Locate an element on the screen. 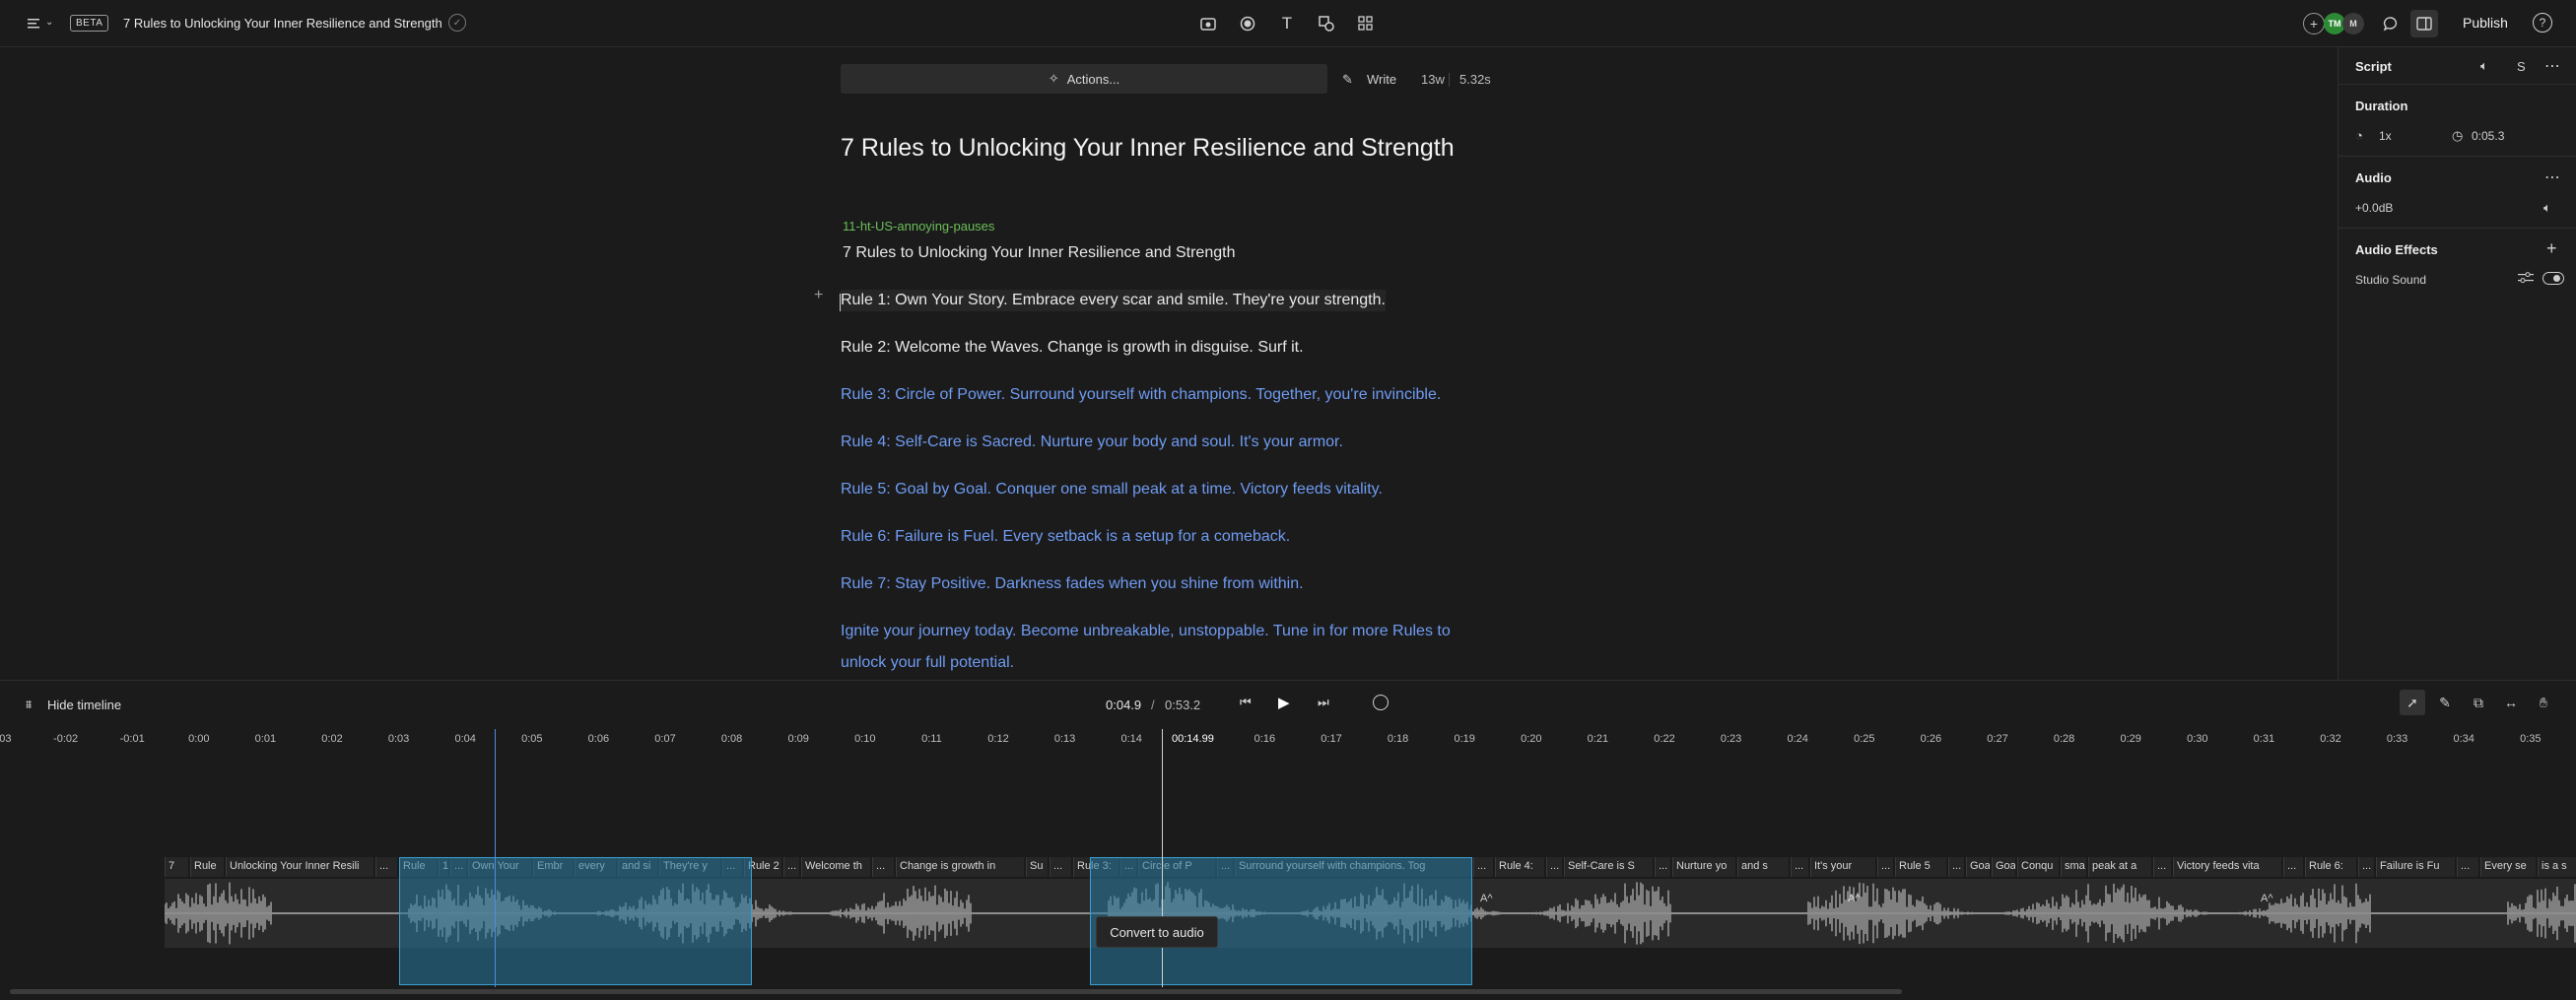  add-effect-icon: + is located at coordinates (2551, 248).